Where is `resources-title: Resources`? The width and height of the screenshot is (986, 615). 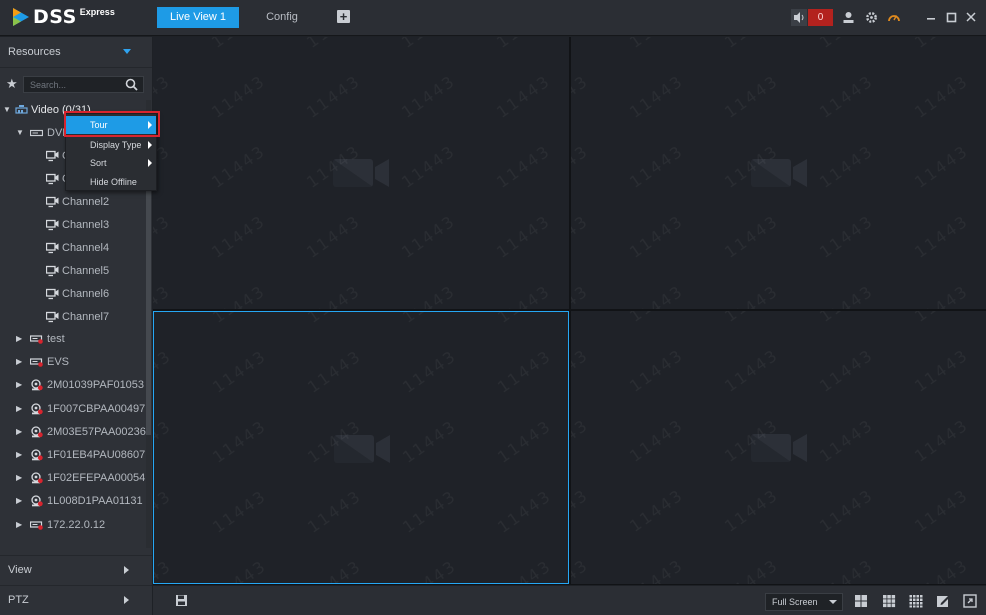
resources-title: Resources is located at coordinates (34, 52).